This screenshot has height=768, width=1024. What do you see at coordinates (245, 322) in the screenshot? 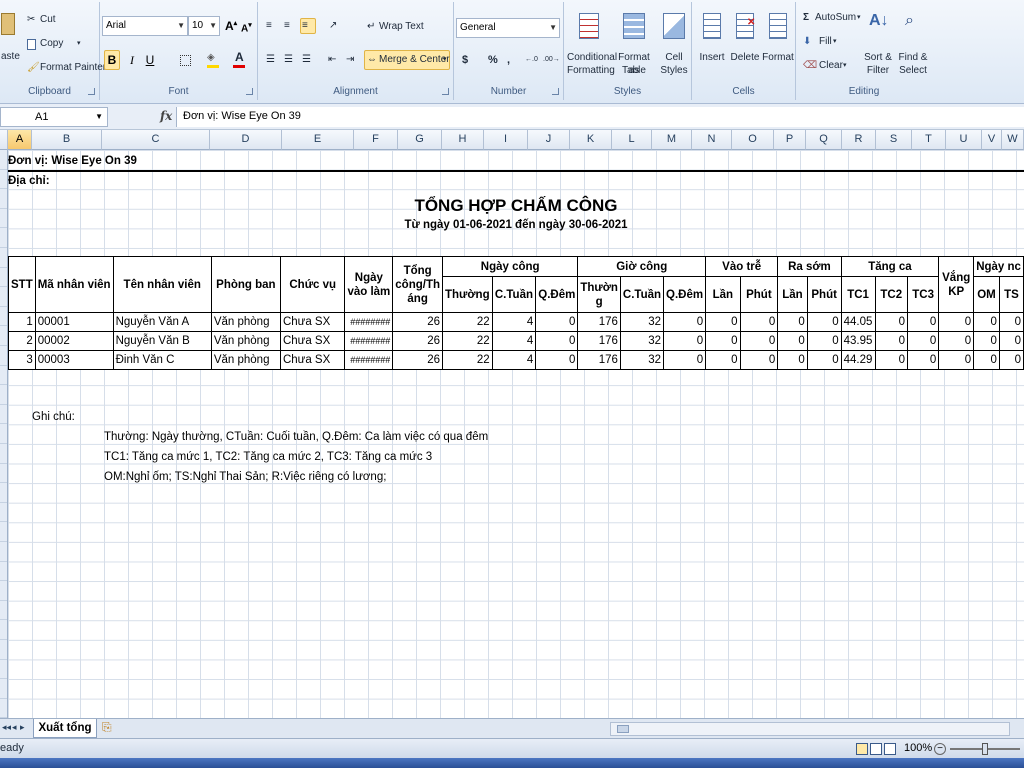
I see `cell-phong: Văn phòng` at bounding box center [245, 322].